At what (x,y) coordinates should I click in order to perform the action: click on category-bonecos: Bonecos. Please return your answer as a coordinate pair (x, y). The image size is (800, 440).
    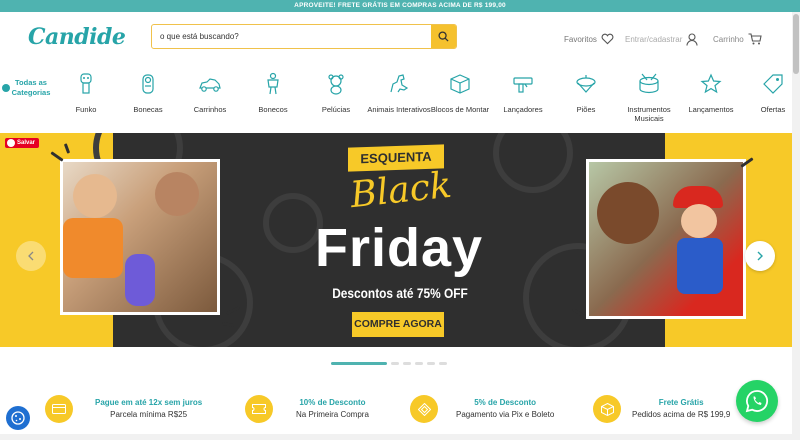
    Looking at the image, I should click on (273, 93).